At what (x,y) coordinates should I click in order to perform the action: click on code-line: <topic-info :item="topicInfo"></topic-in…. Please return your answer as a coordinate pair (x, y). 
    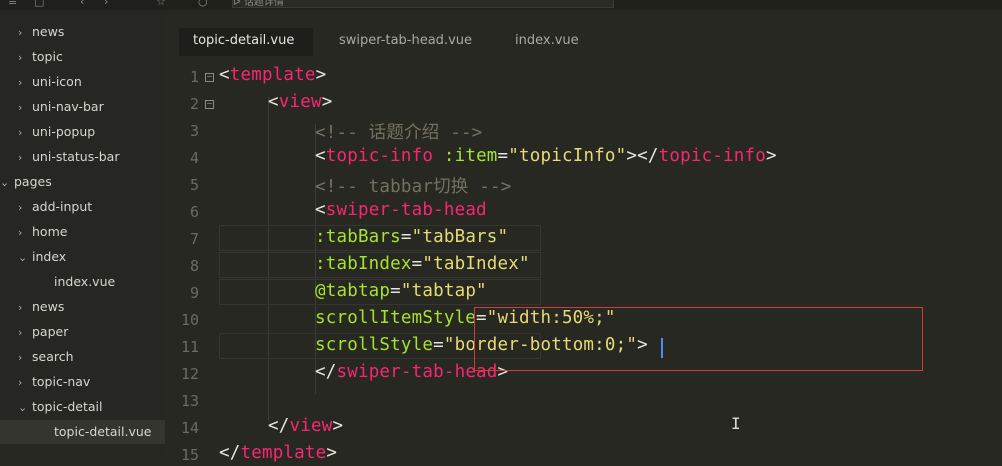
    Looking at the image, I should click on (546, 156).